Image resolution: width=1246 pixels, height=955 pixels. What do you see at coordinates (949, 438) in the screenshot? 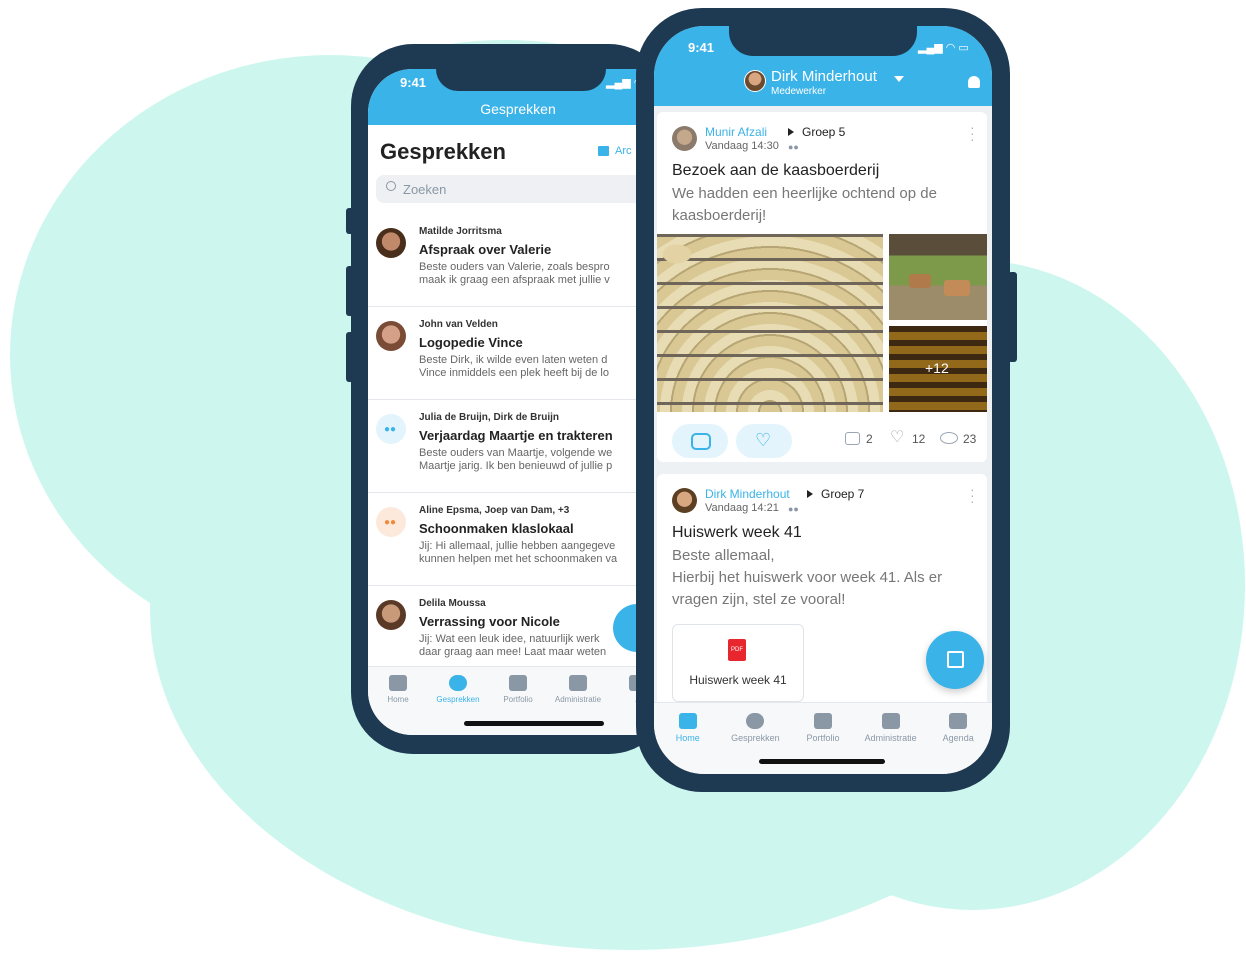
I see `views-icon` at bounding box center [949, 438].